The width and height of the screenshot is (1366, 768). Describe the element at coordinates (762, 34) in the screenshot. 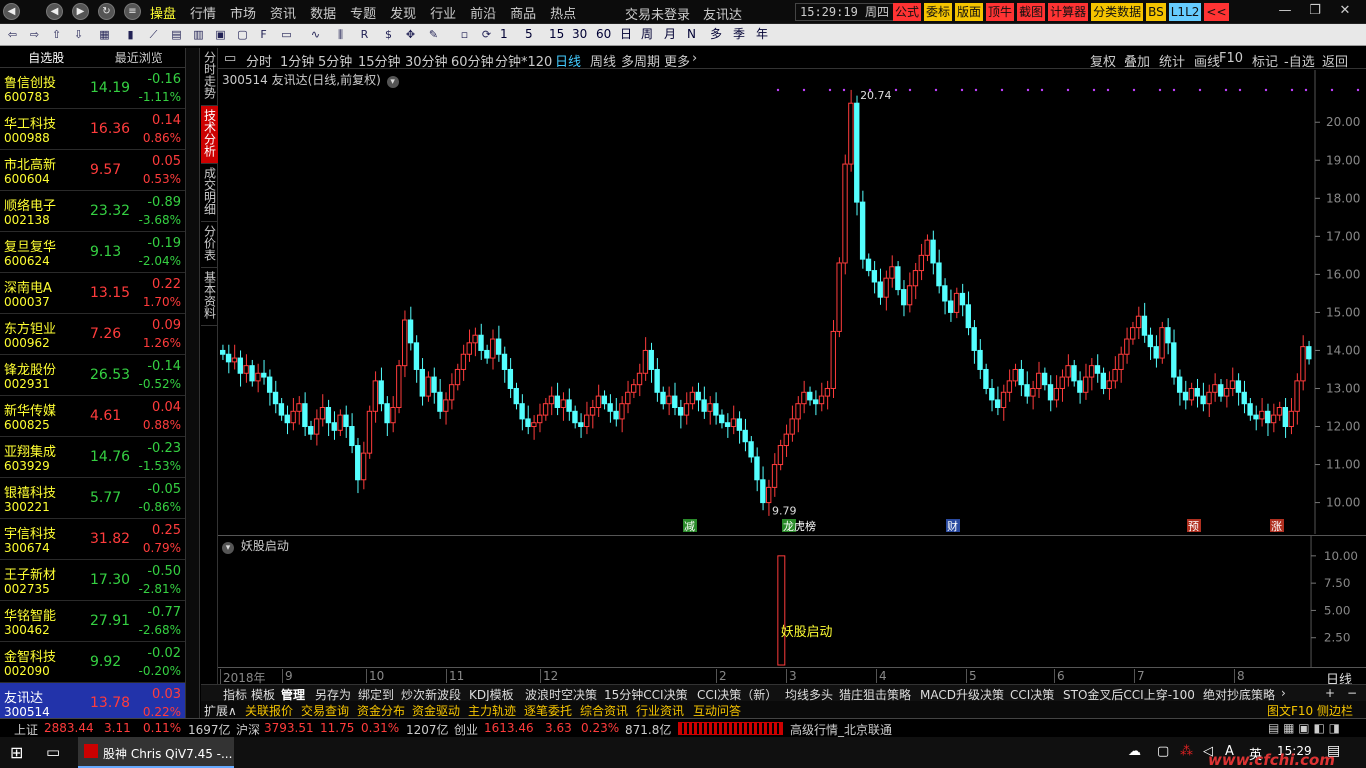

I see `shortcut-11: 年` at that location.